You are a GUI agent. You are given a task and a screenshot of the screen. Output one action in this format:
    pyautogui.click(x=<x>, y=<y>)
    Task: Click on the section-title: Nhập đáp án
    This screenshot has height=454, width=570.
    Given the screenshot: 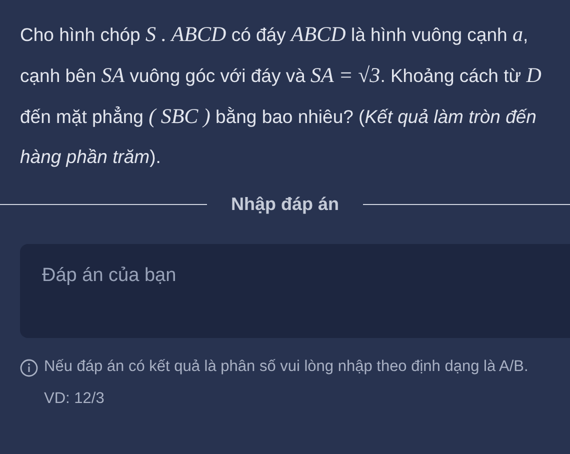 What is the action you would take?
    pyautogui.click(x=285, y=204)
    